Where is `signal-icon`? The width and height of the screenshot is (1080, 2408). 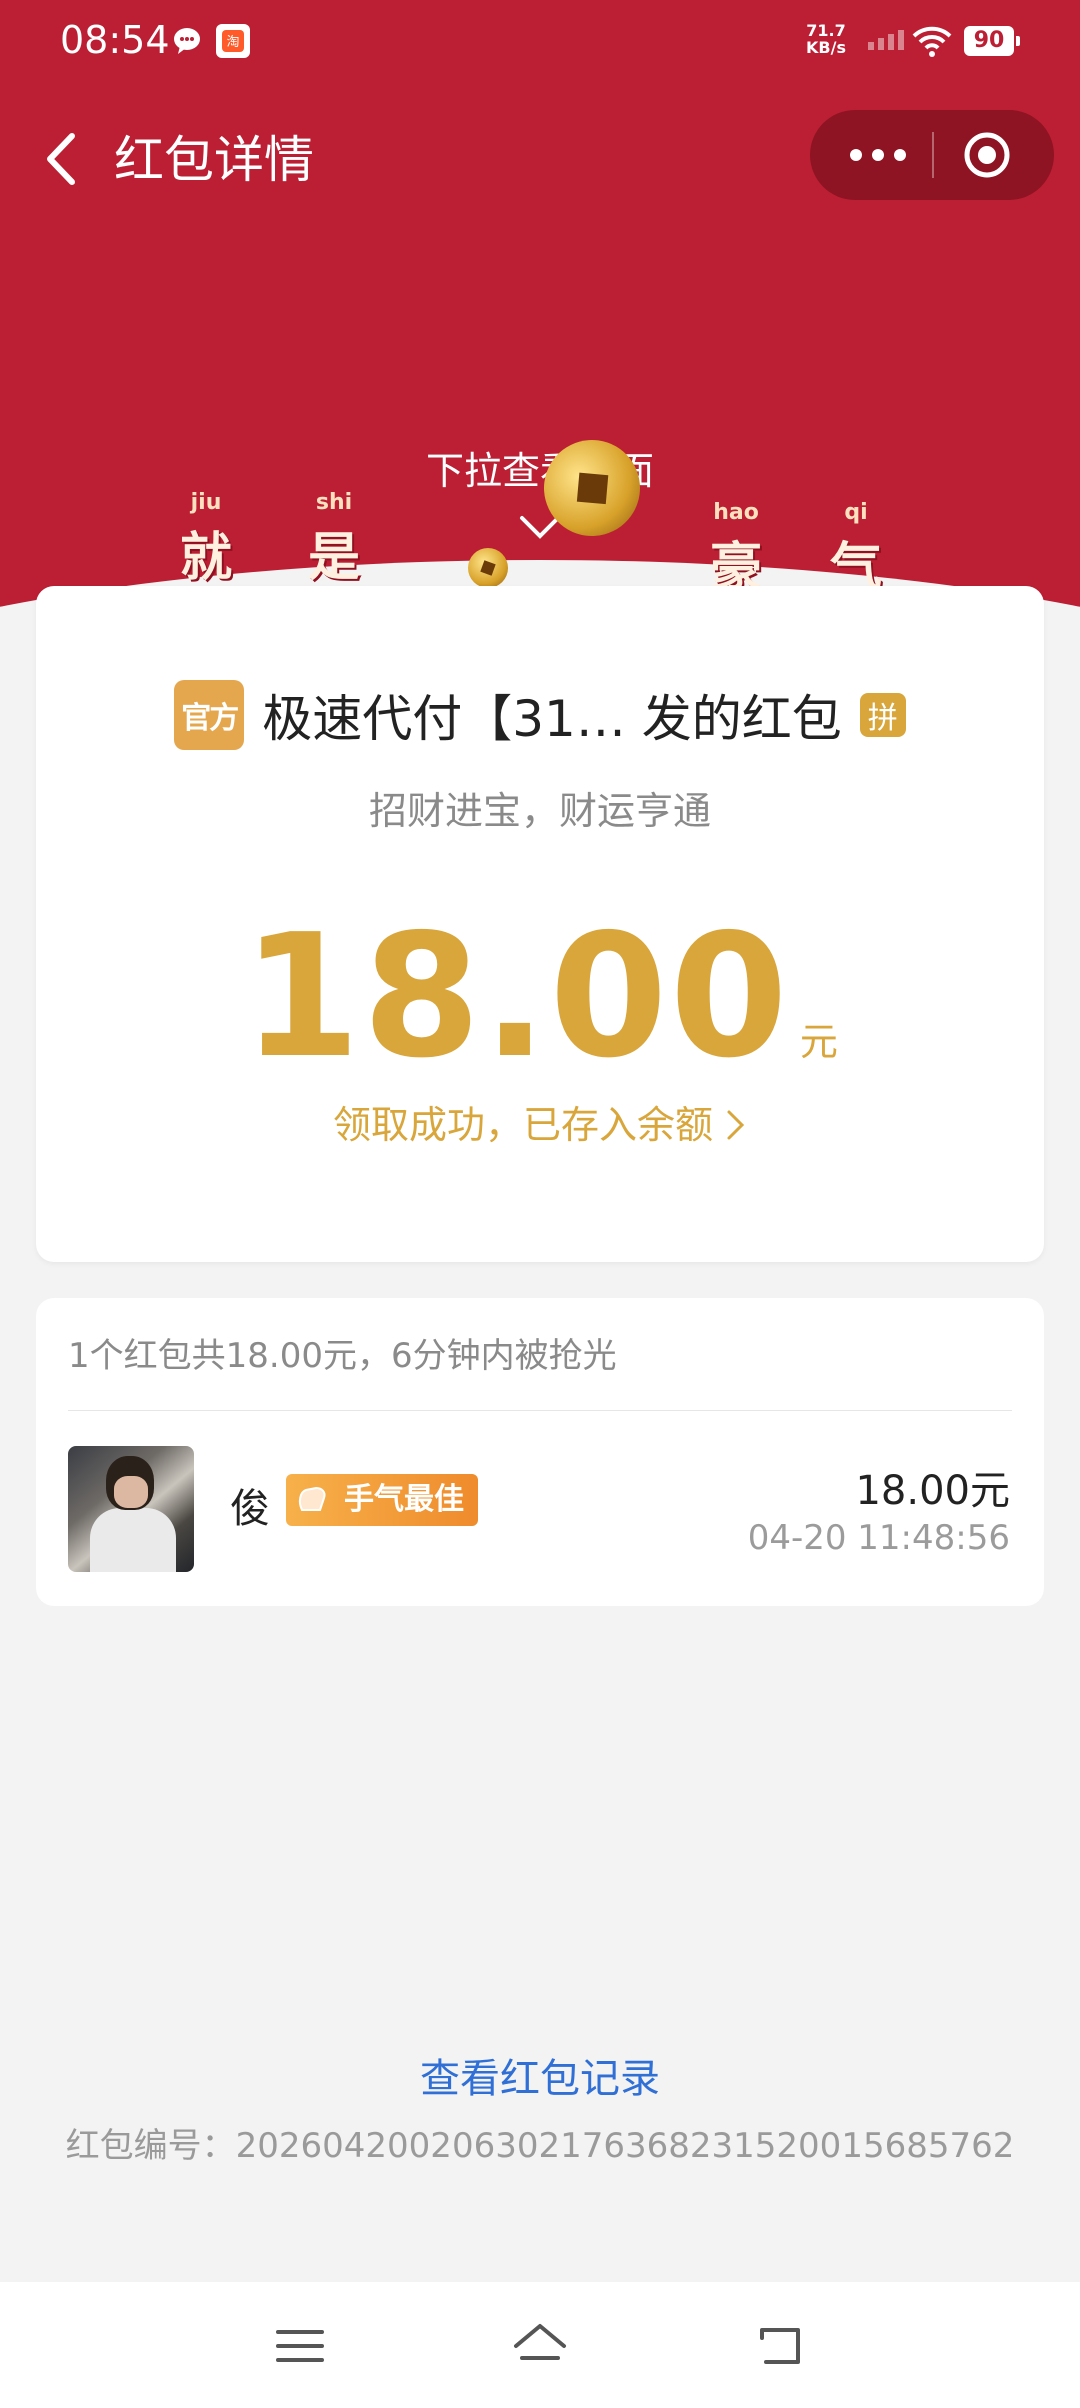
signal-icon is located at coordinates (886, 40).